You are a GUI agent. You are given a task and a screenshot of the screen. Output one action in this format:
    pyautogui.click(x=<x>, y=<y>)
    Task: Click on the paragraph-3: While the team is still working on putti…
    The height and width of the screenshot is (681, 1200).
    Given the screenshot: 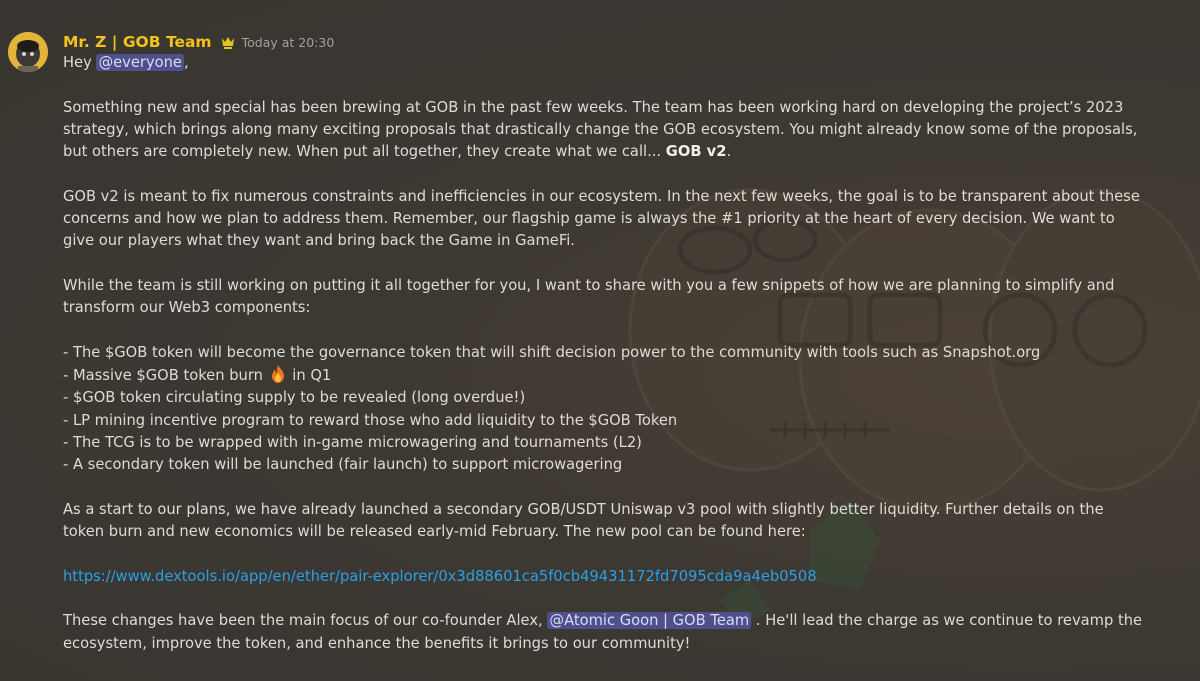 What is the action you would take?
    pyautogui.click(x=589, y=296)
    